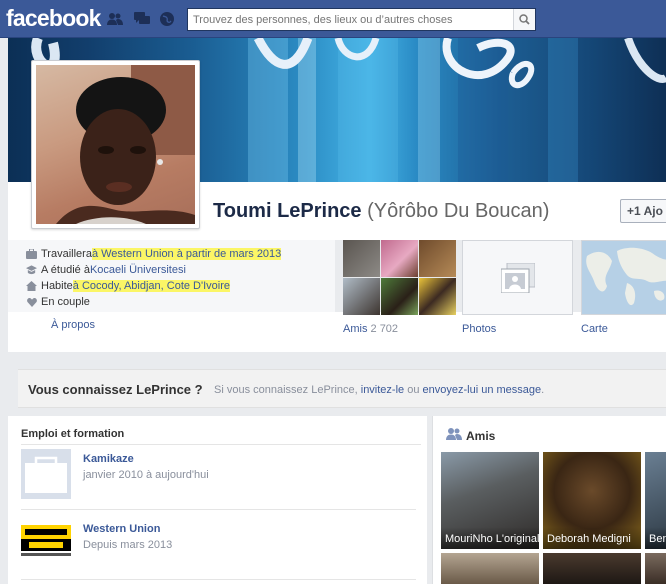  Describe the element at coordinates (413, 390) in the screenshot. I see `know-person-or: ou` at that location.